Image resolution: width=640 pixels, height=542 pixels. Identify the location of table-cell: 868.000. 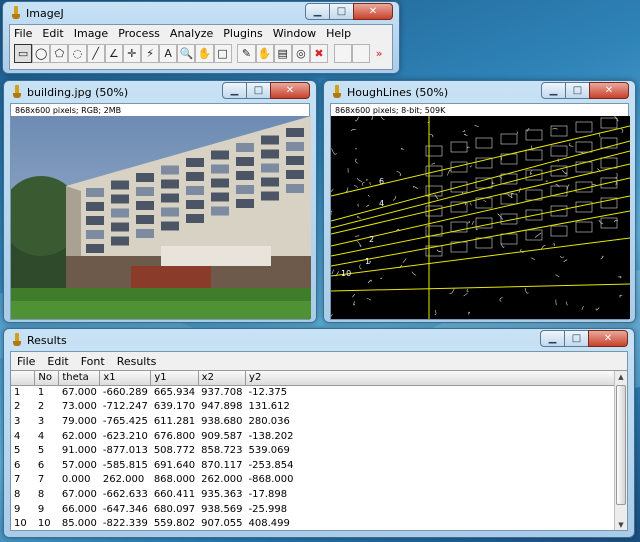
(174, 480).